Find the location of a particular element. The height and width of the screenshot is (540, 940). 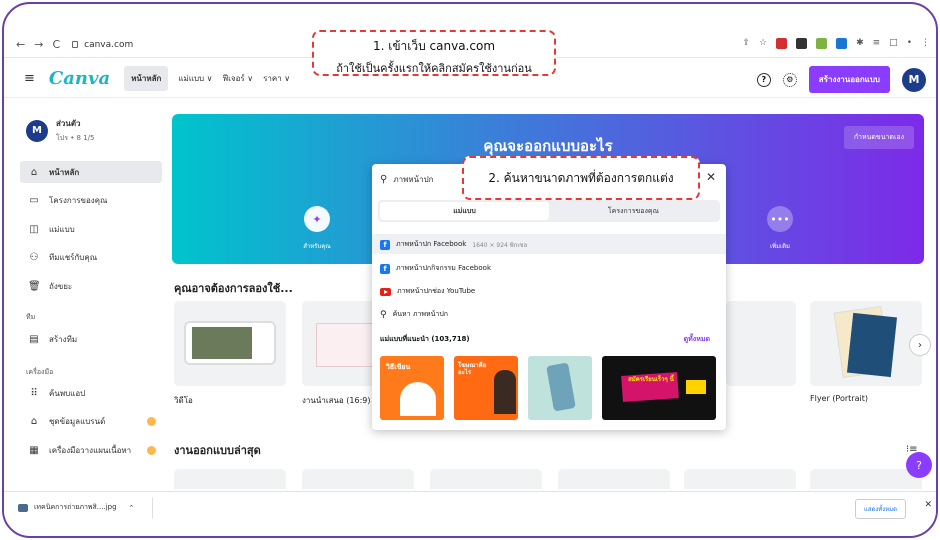

template-thumbnail: สมัครเรียนเร็วๆ นี้ is located at coordinates (659, 388).